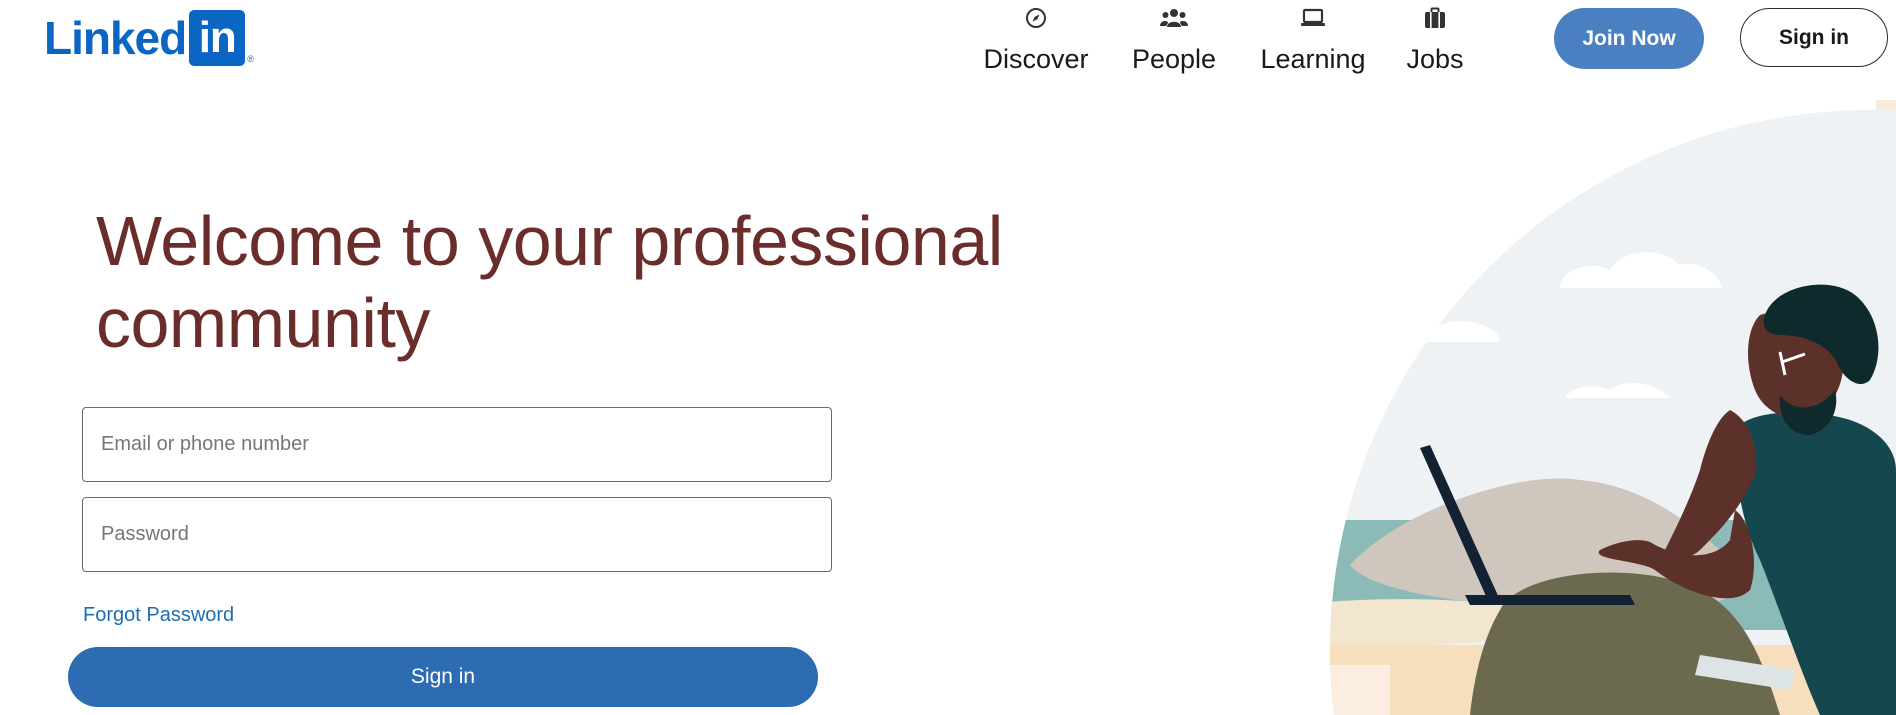 Image resolution: width=1896 pixels, height=715 pixels. I want to click on password-field, so click(457, 534).